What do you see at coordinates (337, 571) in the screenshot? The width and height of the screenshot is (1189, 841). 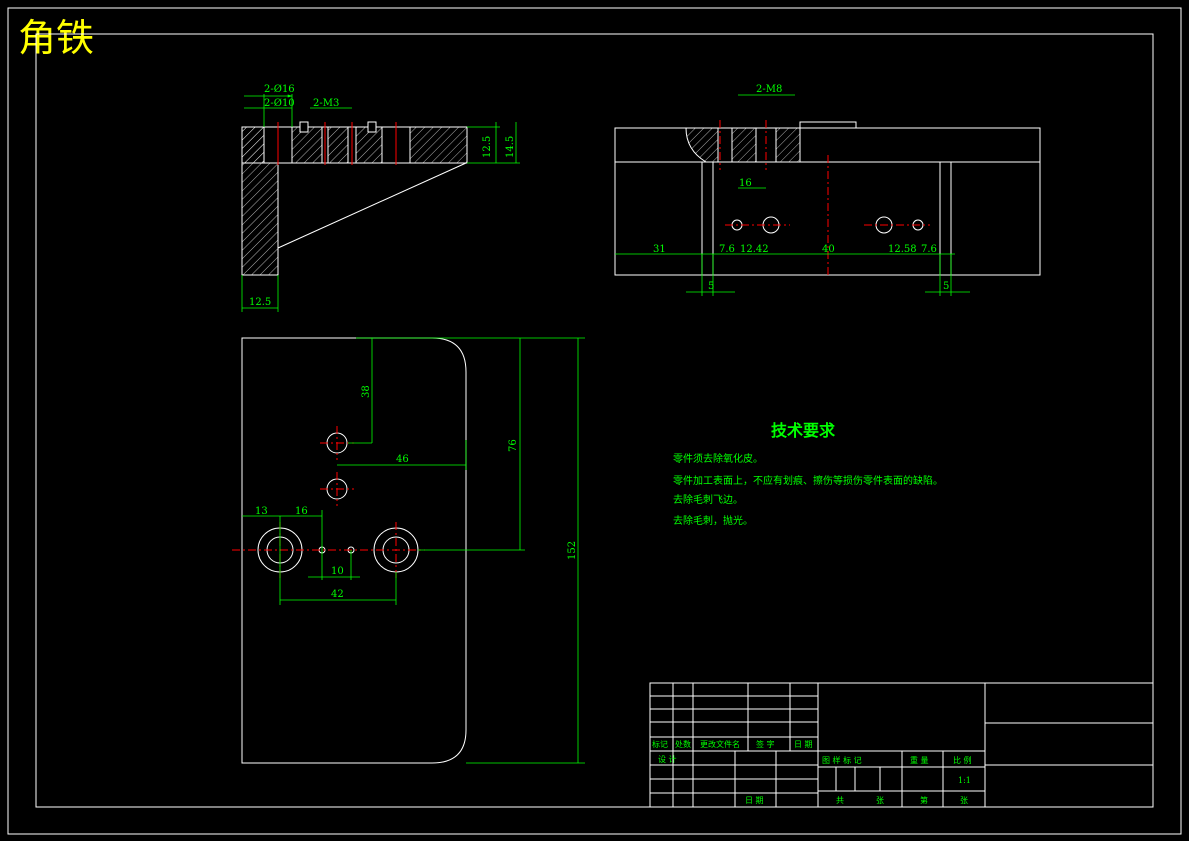 I see `dim-10: 10` at bounding box center [337, 571].